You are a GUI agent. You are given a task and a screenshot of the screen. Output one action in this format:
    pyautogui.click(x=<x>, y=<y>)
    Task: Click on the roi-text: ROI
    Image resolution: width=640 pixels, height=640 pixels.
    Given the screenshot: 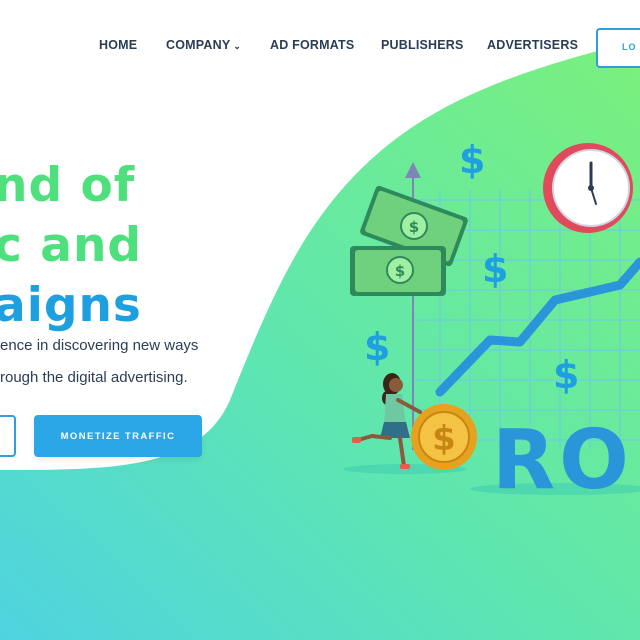 What is the action you would take?
    pyautogui.click(x=566, y=460)
    